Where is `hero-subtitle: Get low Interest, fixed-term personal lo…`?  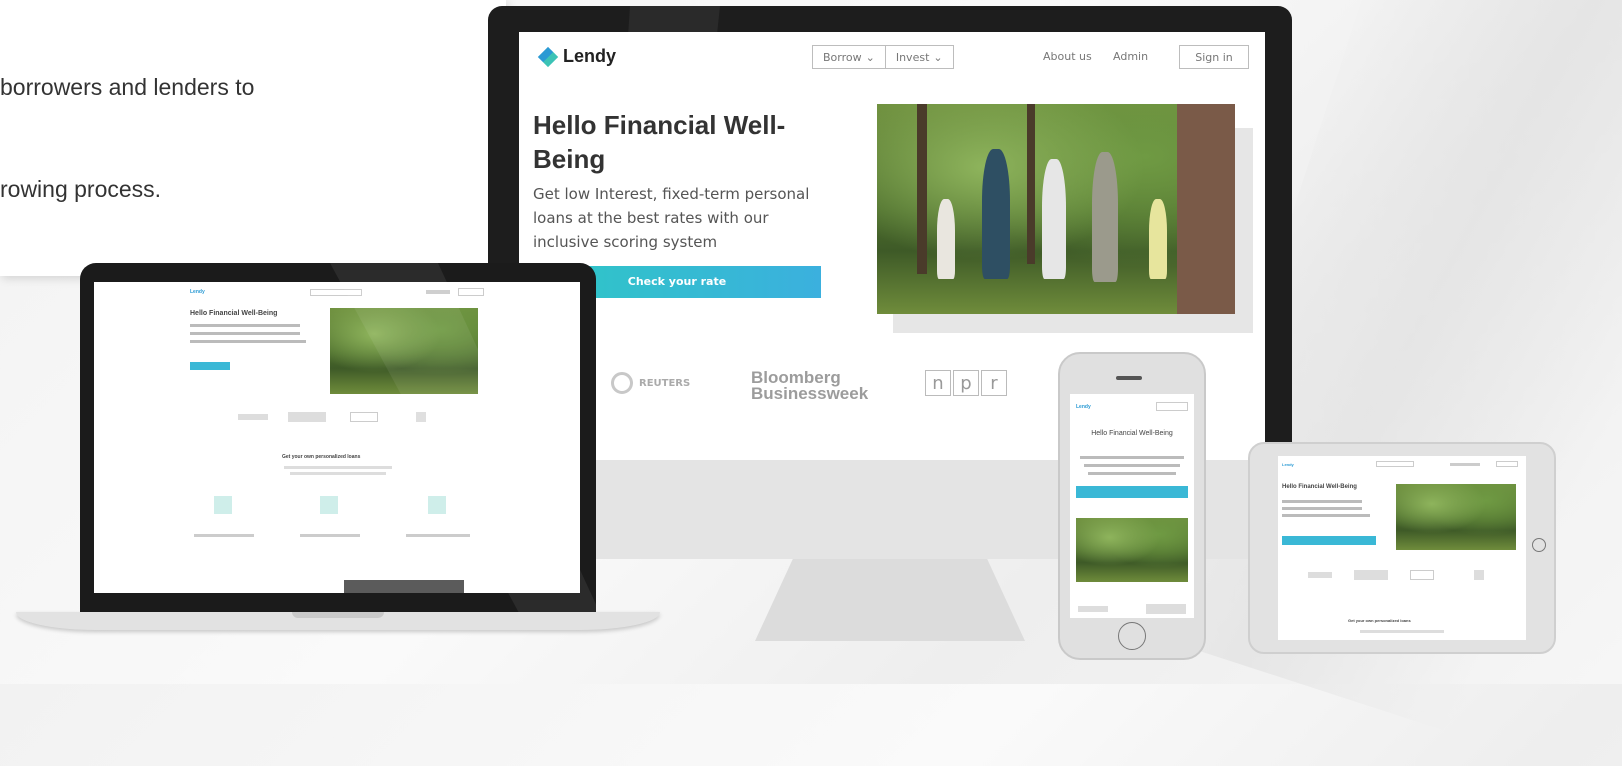
hero-subtitle: Get low Interest, fixed-term personal lo… is located at coordinates (671, 218).